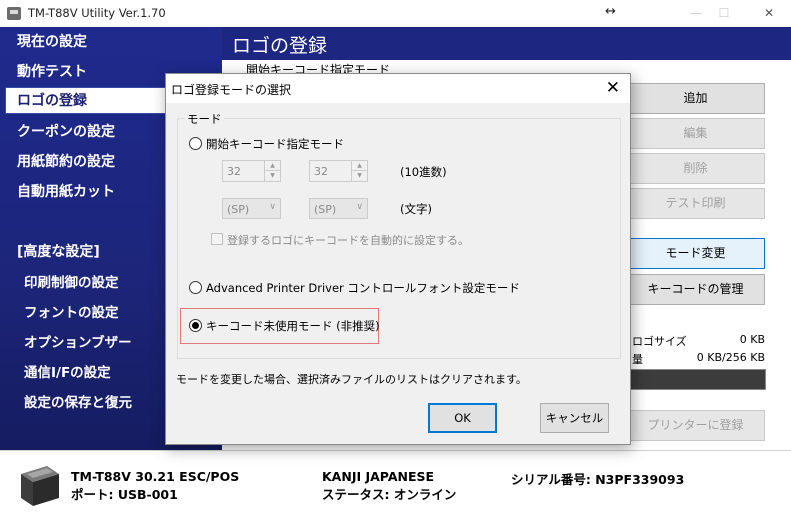 Image resolution: width=791 pixels, height=520 pixels. Describe the element at coordinates (695, 133) in the screenshot. I see `edit-button: 編集` at that location.